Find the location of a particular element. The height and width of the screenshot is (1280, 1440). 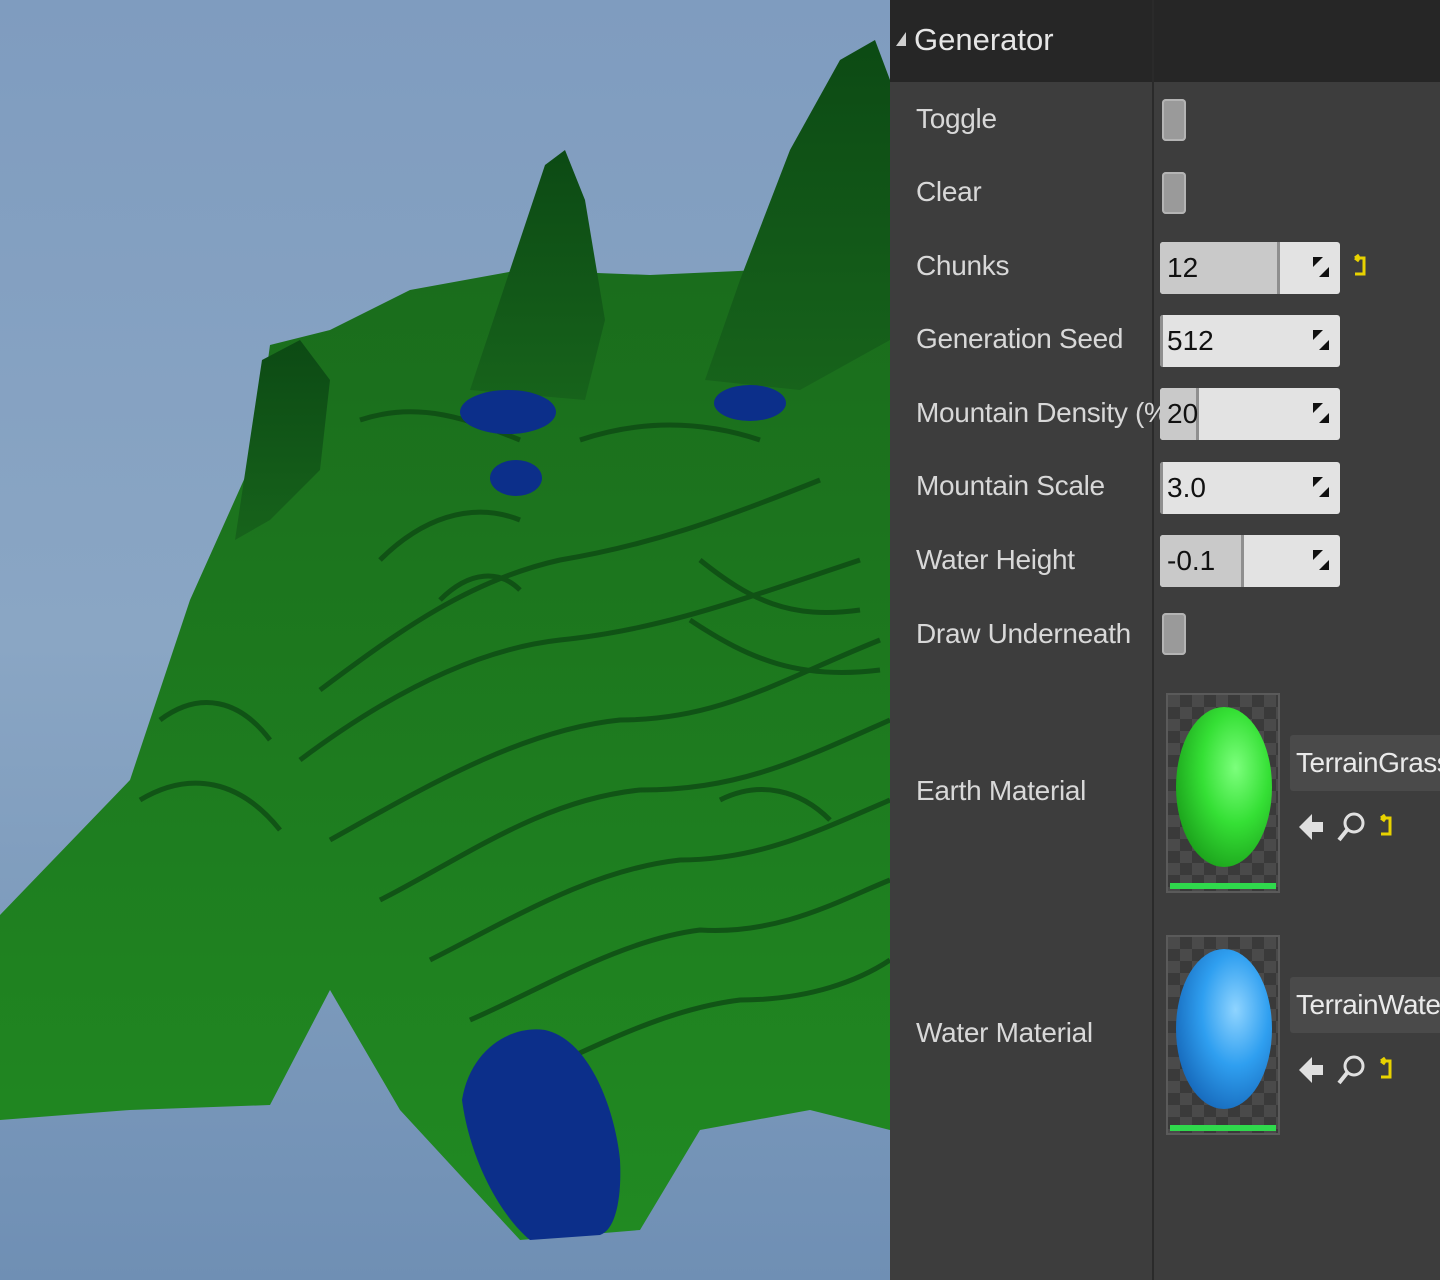

generation-seed-value: 512 is located at coordinates (1190, 340).